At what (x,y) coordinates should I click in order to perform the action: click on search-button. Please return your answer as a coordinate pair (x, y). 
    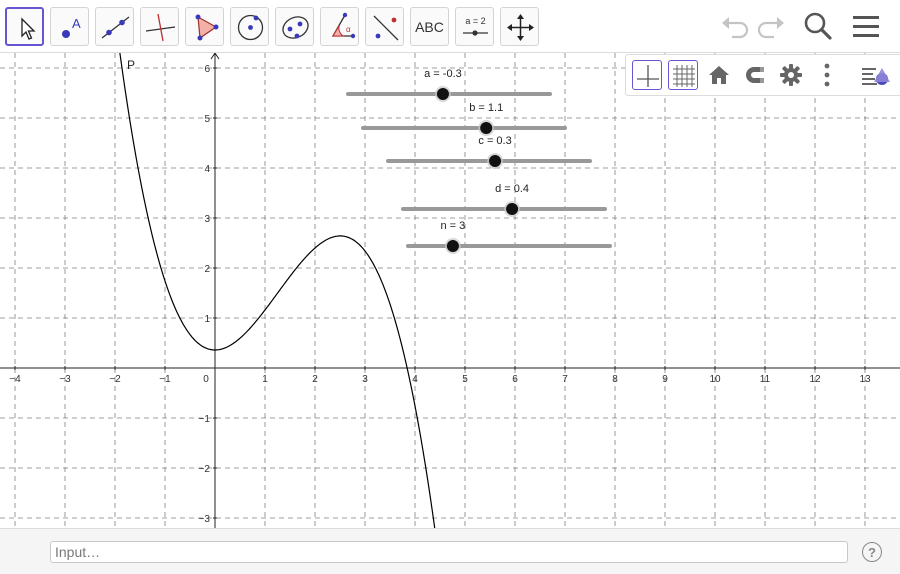
    Looking at the image, I should click on (818, 27).